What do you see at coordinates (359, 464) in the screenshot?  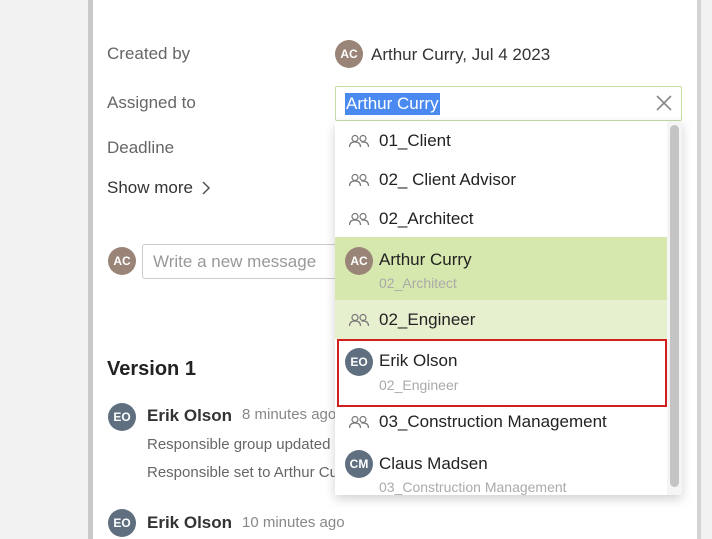 I see `avatar: CM` at bounding box center [359, 464].